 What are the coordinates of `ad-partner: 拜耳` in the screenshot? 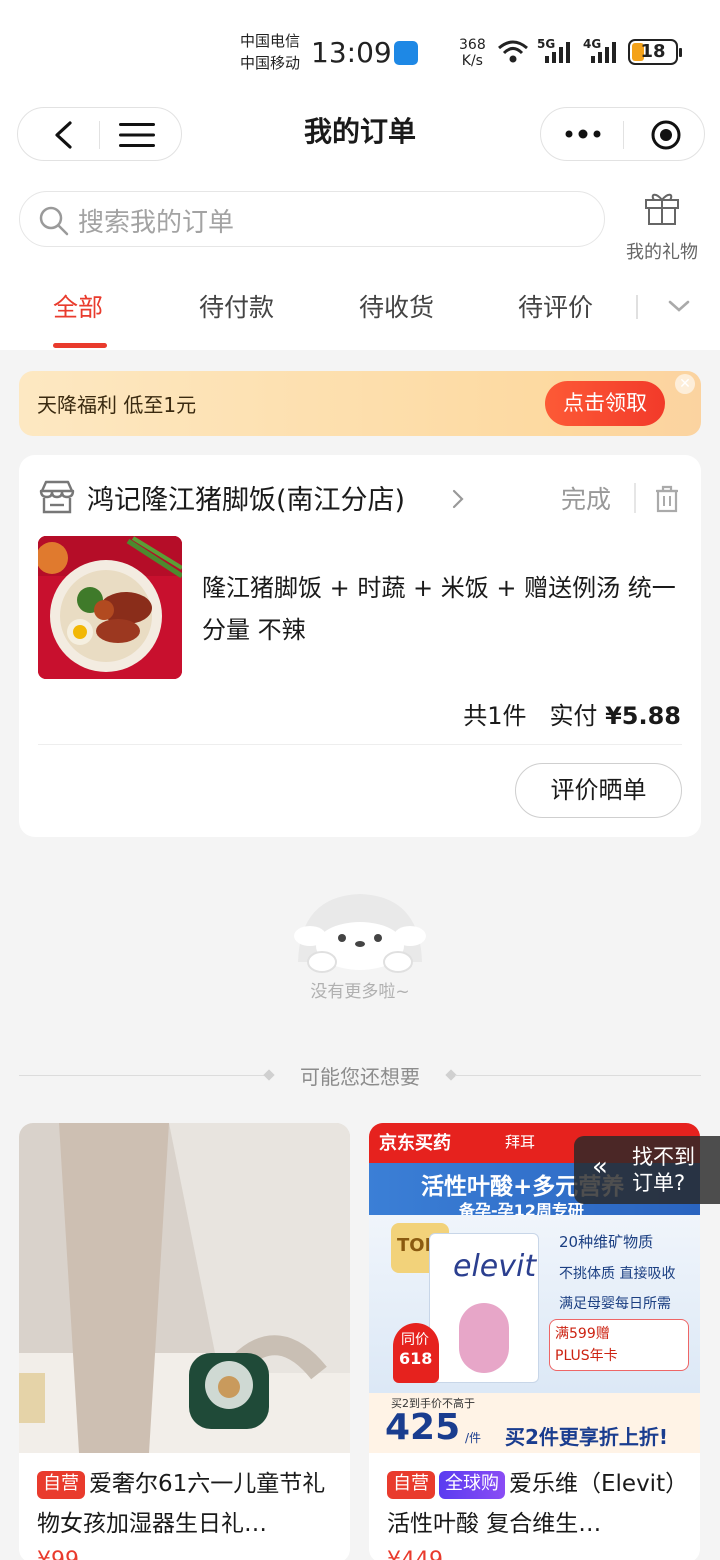 It's located at (520, 1142).